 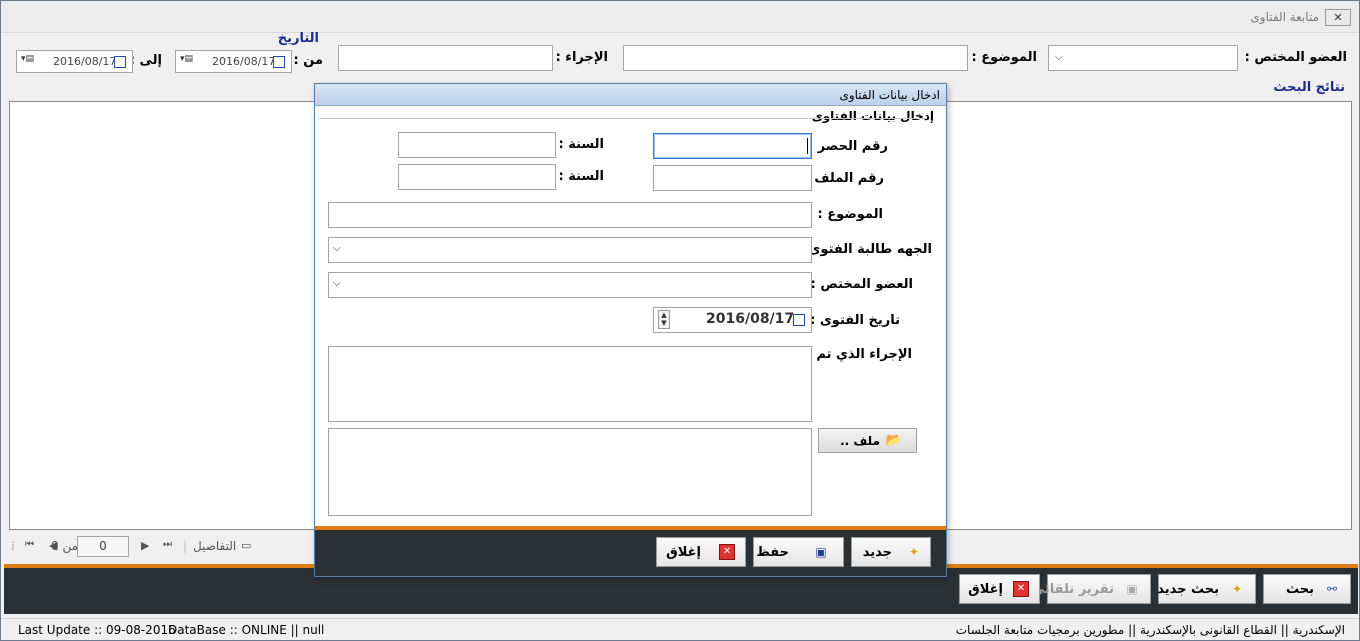 I want to click on report-icon: ▣, so click(x=1132, y=589).